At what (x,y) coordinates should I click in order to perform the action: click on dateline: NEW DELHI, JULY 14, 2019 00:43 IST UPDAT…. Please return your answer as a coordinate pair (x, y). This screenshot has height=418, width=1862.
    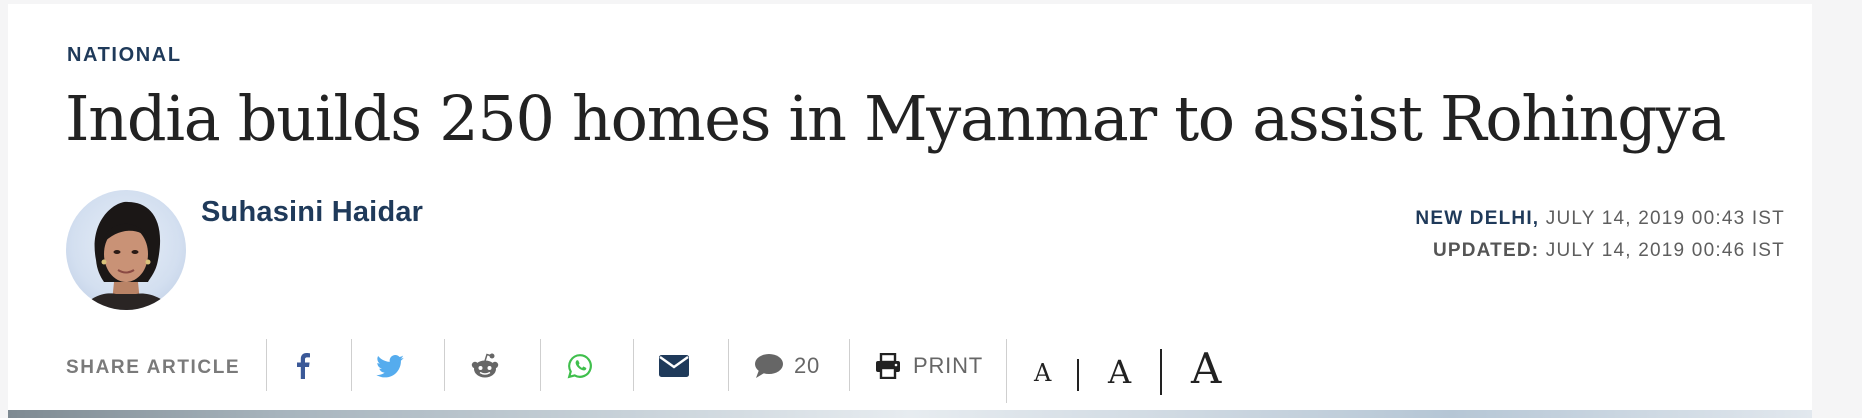
    Looking at the image, I should click on (1600, 235).